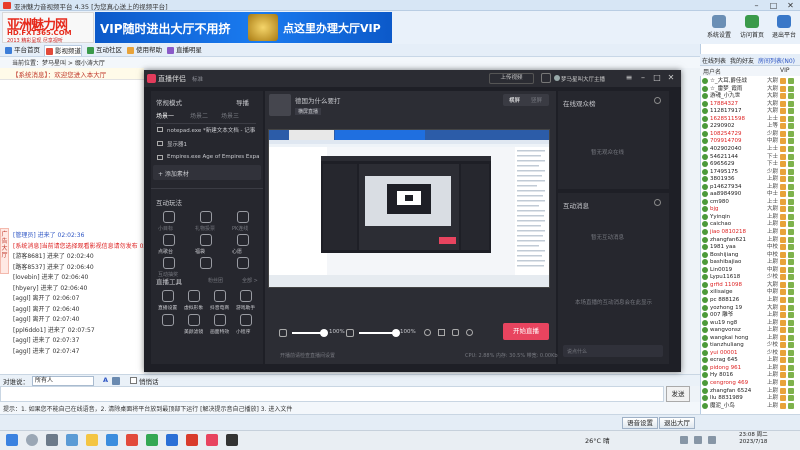 The height and width of the screenshot is (450, 800). What do you see at coordinates (192, 440) in the screenshot?
I see `platform-taskbar-icon` at bounding box center [192, 440].